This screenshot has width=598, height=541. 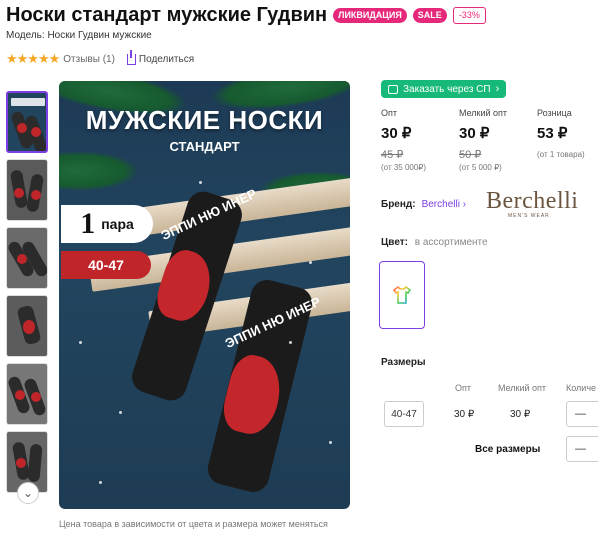 I want to click on price-note: (от 35 000₽), so click(x=404, y=167).